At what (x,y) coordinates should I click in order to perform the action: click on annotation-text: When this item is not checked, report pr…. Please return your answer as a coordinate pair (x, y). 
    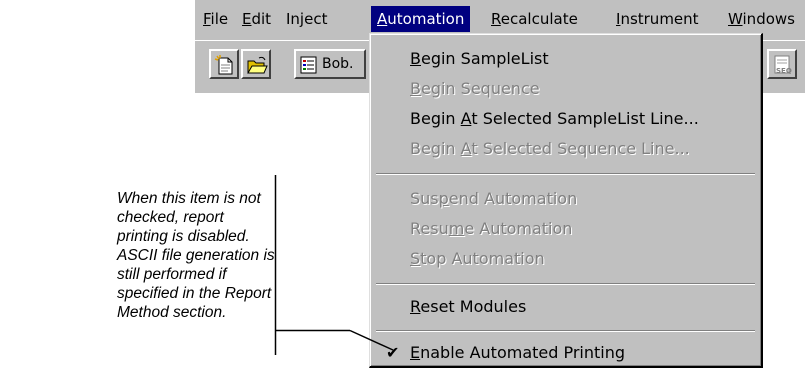
    Looking at the image, I should click on (196, 255).